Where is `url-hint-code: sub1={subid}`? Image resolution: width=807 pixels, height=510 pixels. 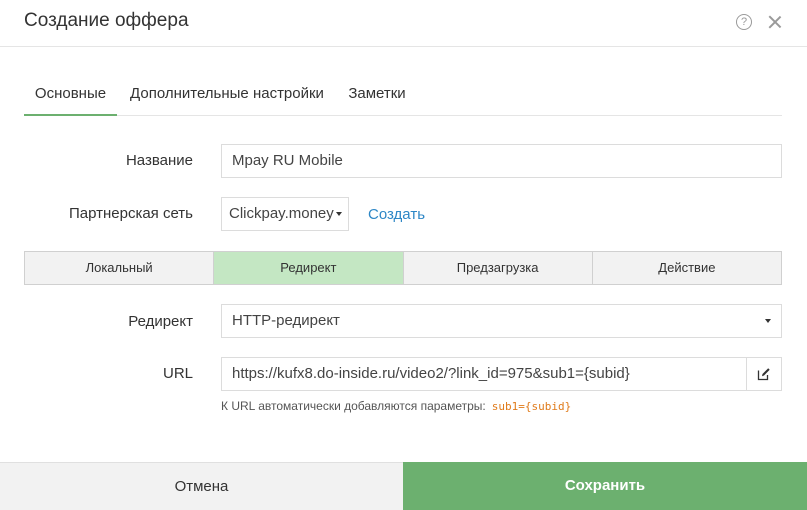 url-hint-code: sub1={subid} is located at coordinates (531, 406).